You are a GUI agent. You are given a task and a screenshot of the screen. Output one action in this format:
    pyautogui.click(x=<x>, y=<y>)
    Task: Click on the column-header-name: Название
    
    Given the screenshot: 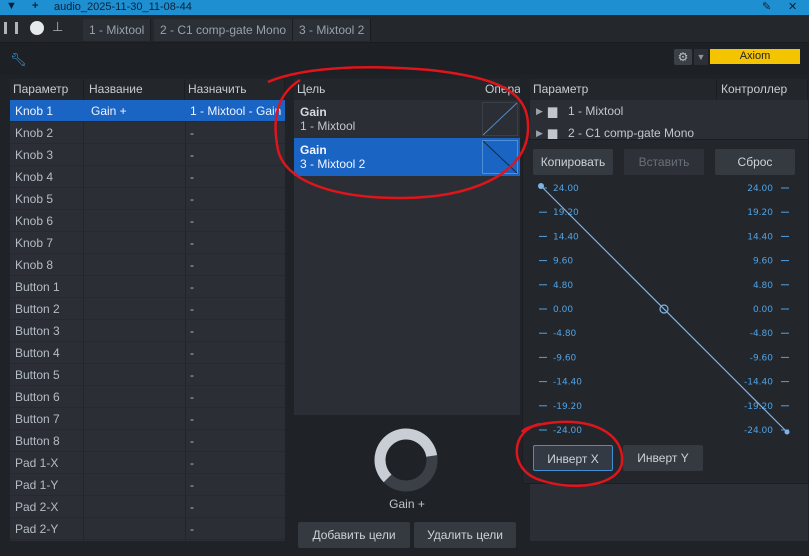 What is the action you would take?
    pyautogui.click(x=134, y=89)
    